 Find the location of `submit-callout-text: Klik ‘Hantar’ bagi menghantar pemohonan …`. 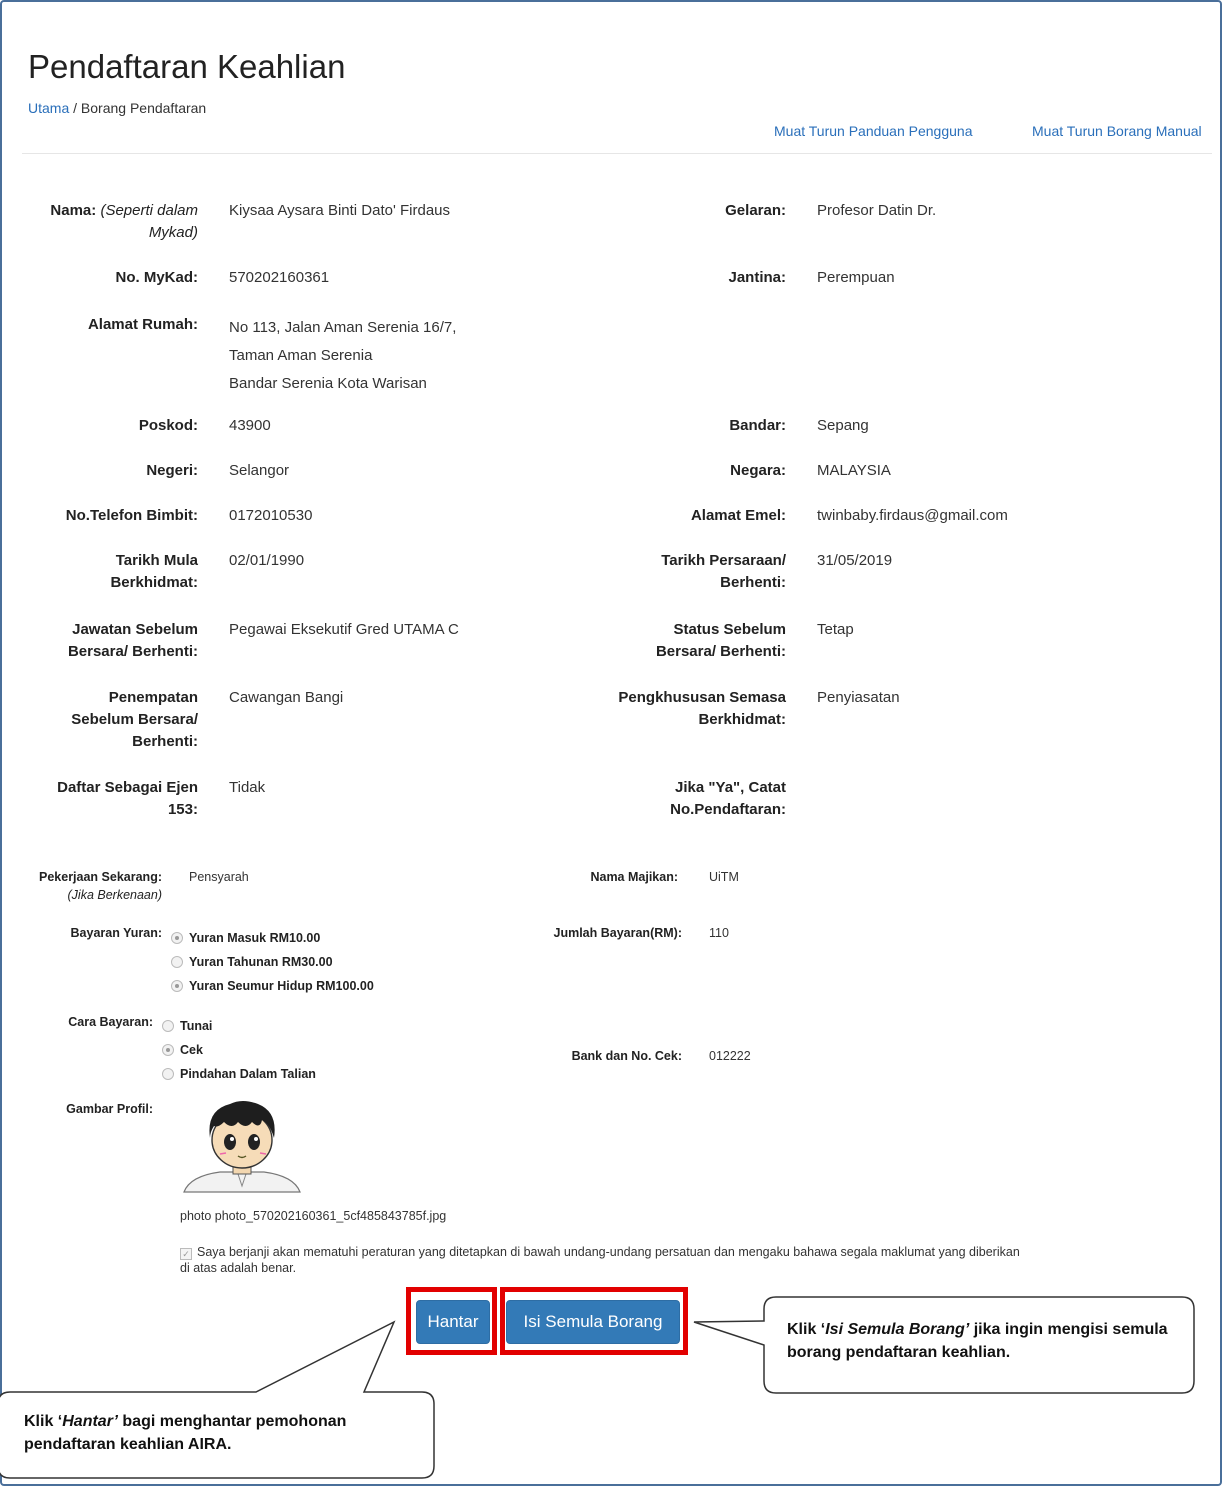

submit-callout-text: Klik ‘Hantar’ bagi menghantar pemohonan … is located at coordinates (185, 1433).